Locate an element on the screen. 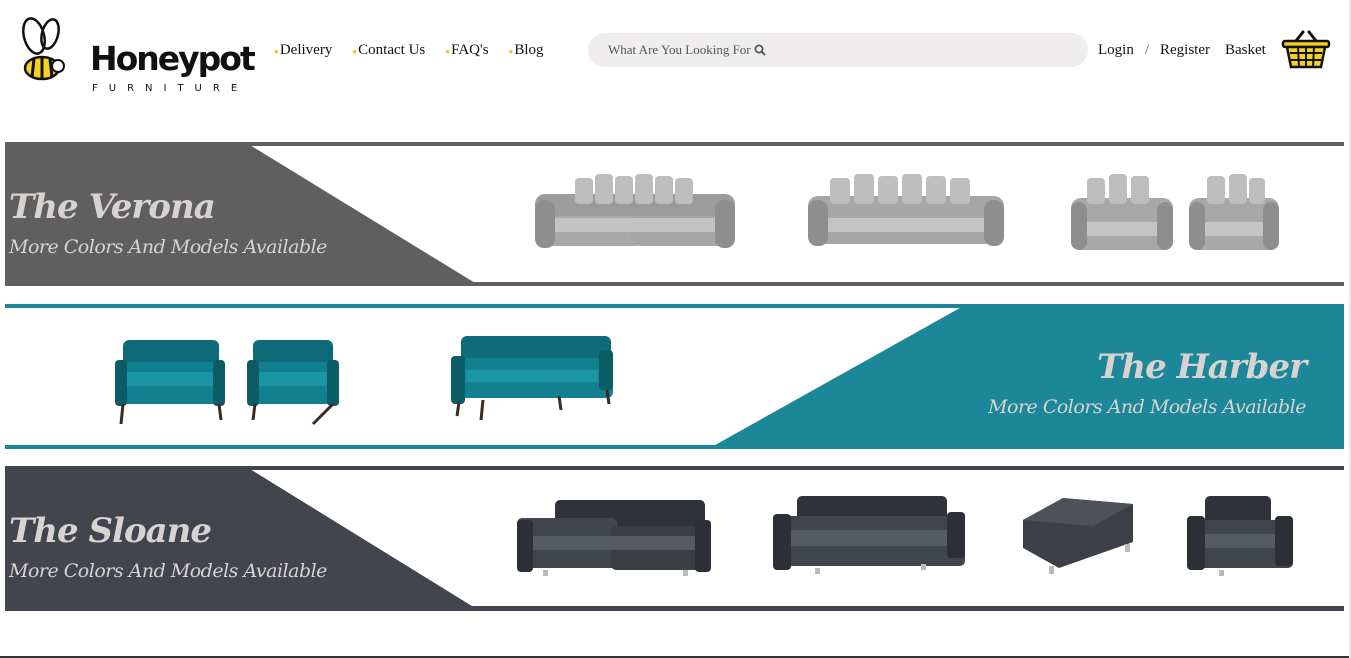 This screenshot has width=1351, height=658. grey-sofa-set-image is located at coordinates (1175, 212).